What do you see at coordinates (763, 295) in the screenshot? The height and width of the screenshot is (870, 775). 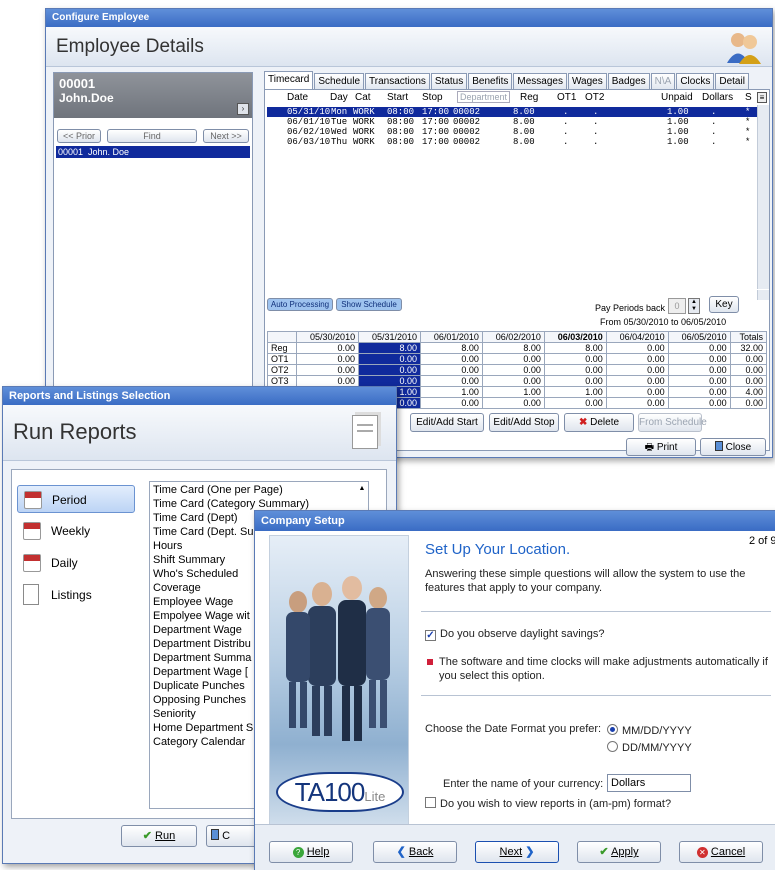 I see `key-scrollbar` at bounding box center [763, 295].